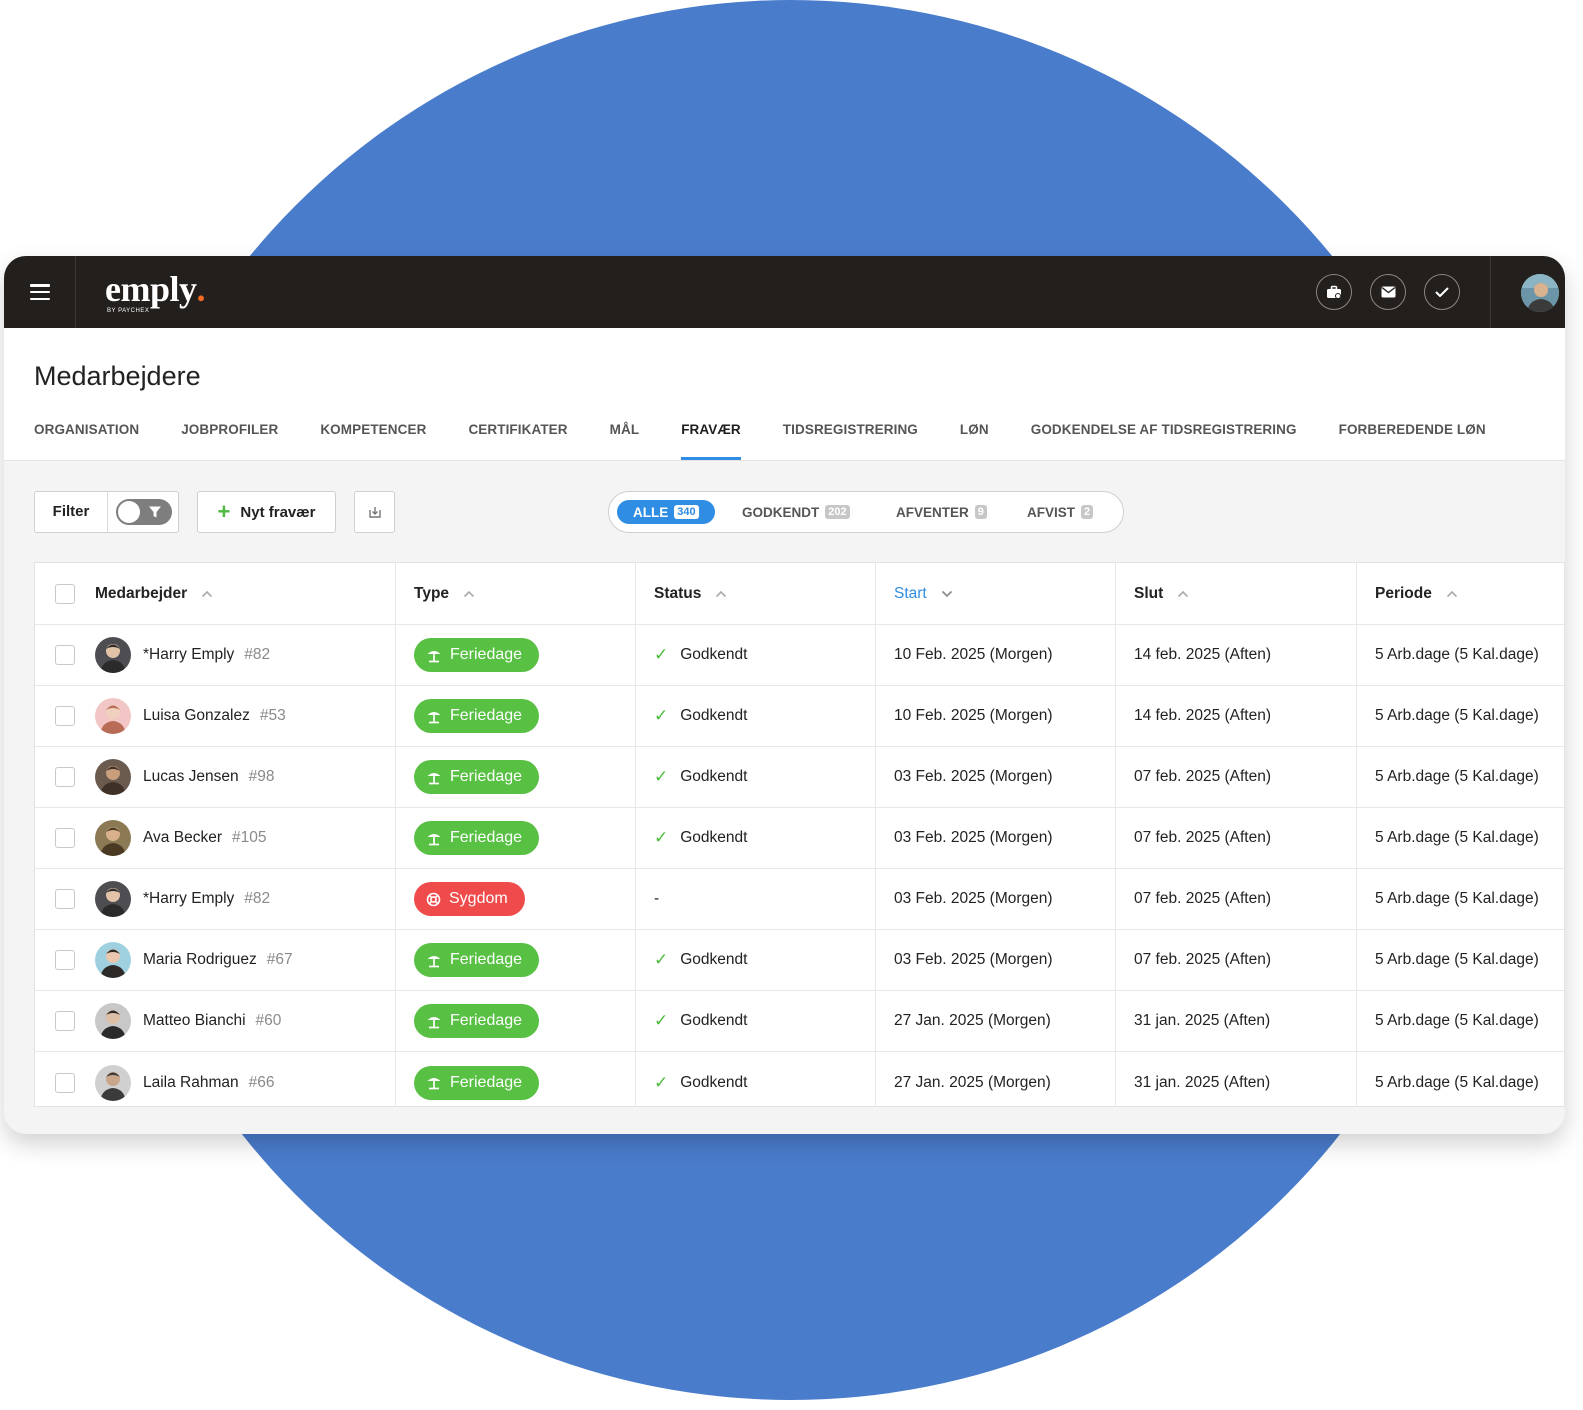 The image size is (1583, 1410). What do you see at coordinates (714, 959) in the screenshot?
I see `status-text: Godkendt` at bounding box center [714, 959].